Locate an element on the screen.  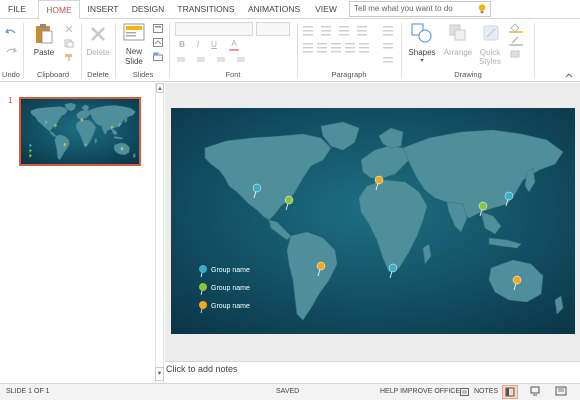
slide-counter: SLIDE 1 OF 1 is located at coordinates (28, 391).